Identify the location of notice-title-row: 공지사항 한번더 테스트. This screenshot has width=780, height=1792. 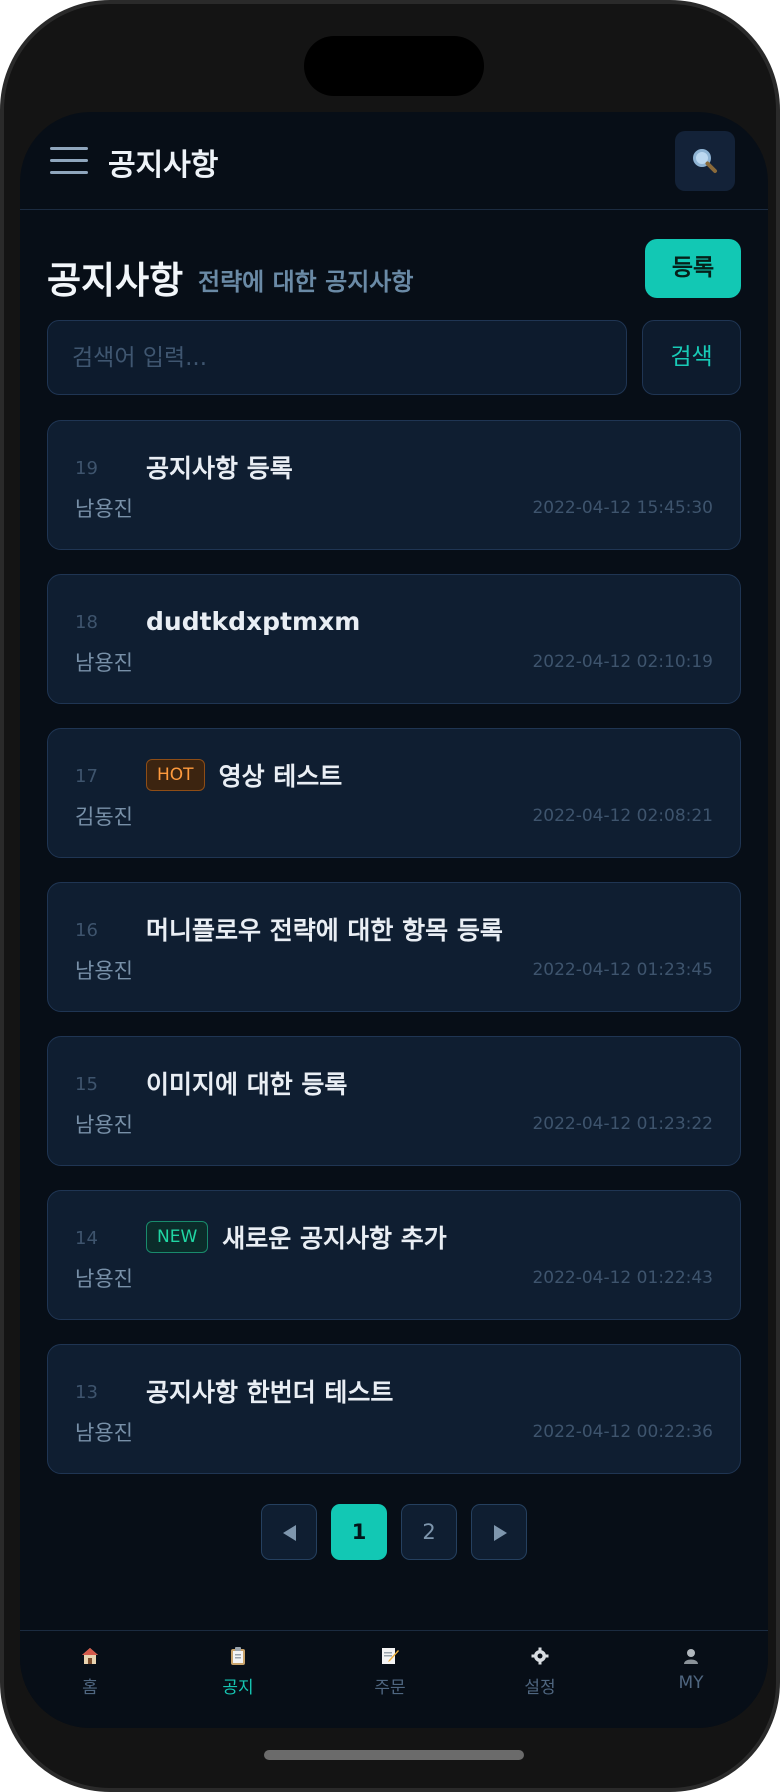
(269, 1391).